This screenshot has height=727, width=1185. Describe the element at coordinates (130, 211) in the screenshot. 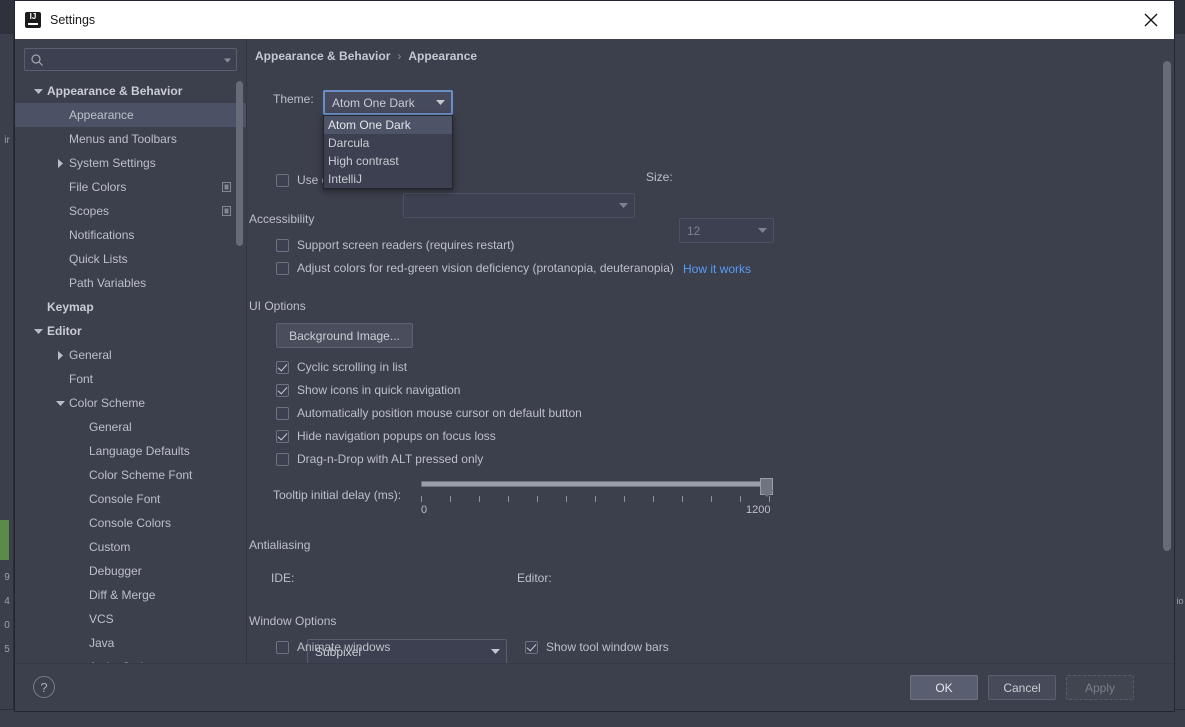

I see `sidebar-item-scopes: Scopes` at that location.